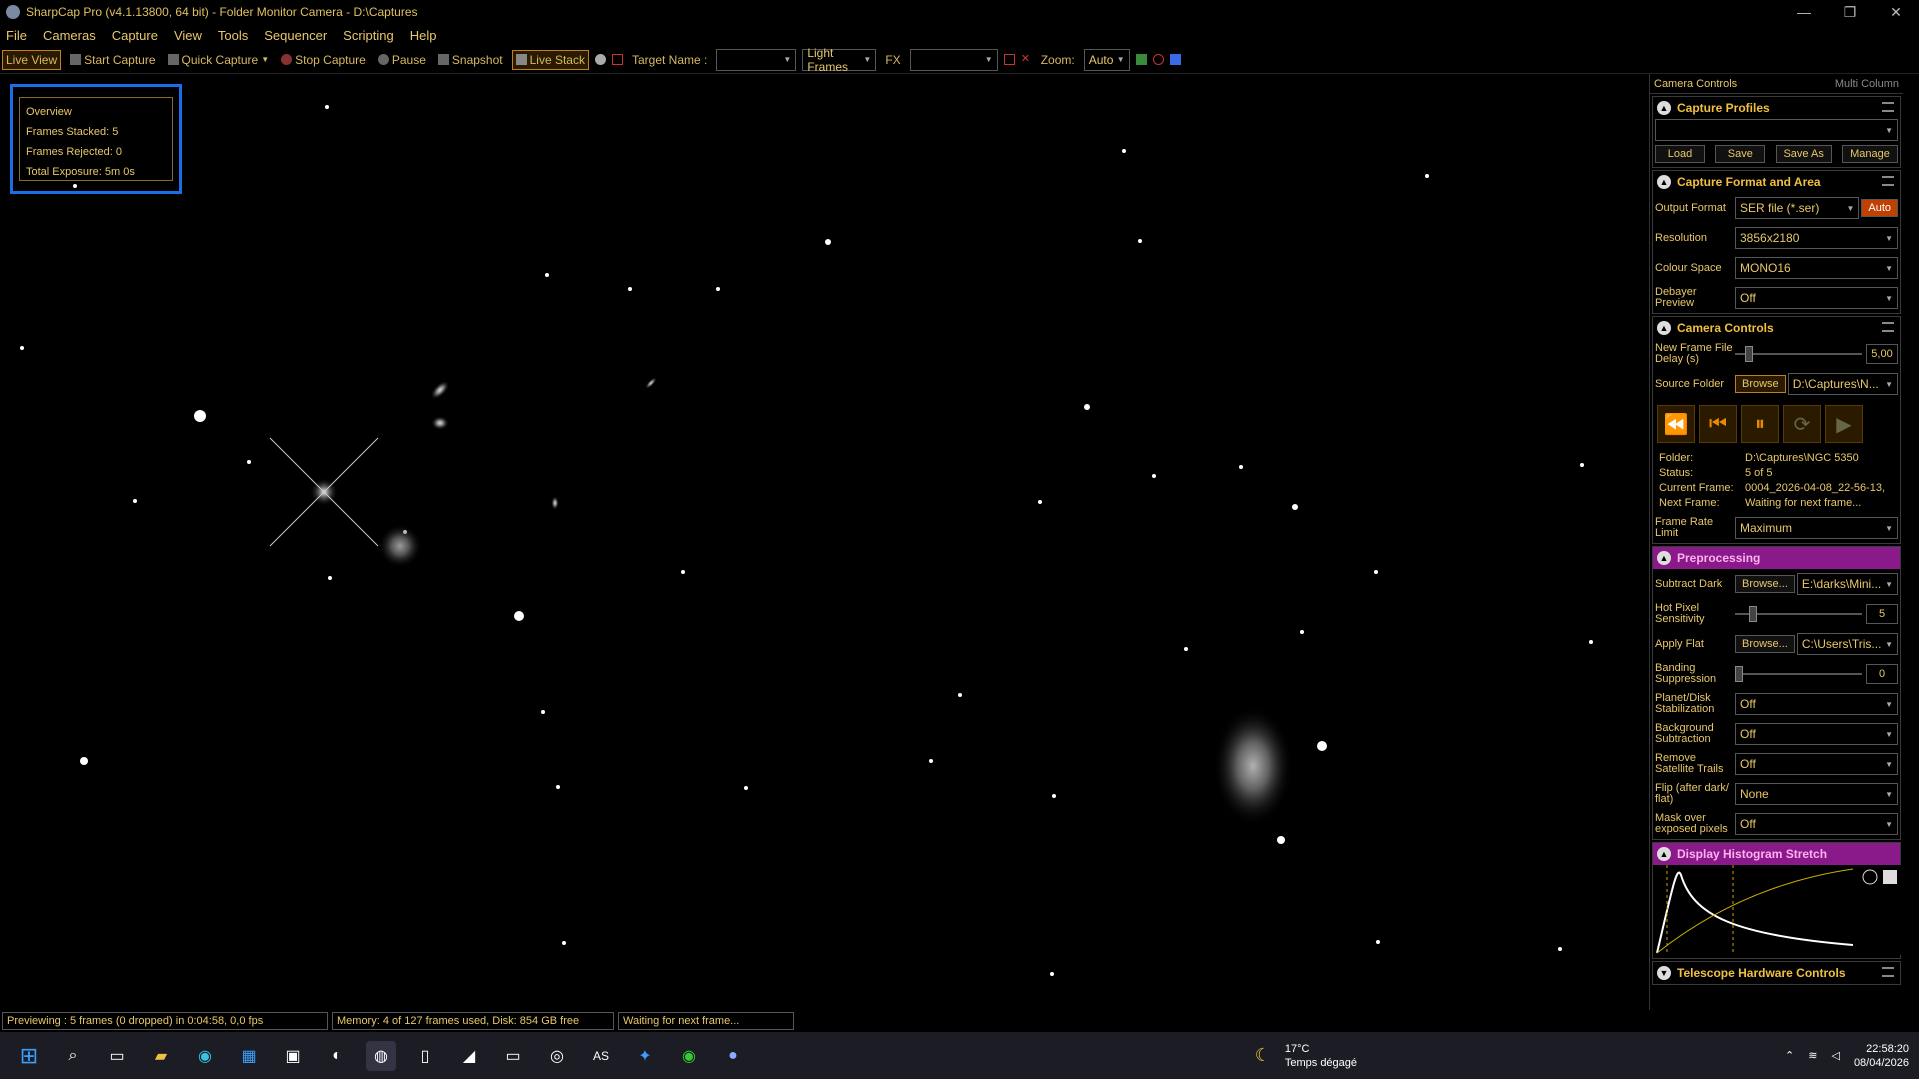 The image size is (1919, 1079). What do you see at coordinates (645, 1056) in the screenshot?
I see `app-icon: ✦` at bounding box center [645, 1056].